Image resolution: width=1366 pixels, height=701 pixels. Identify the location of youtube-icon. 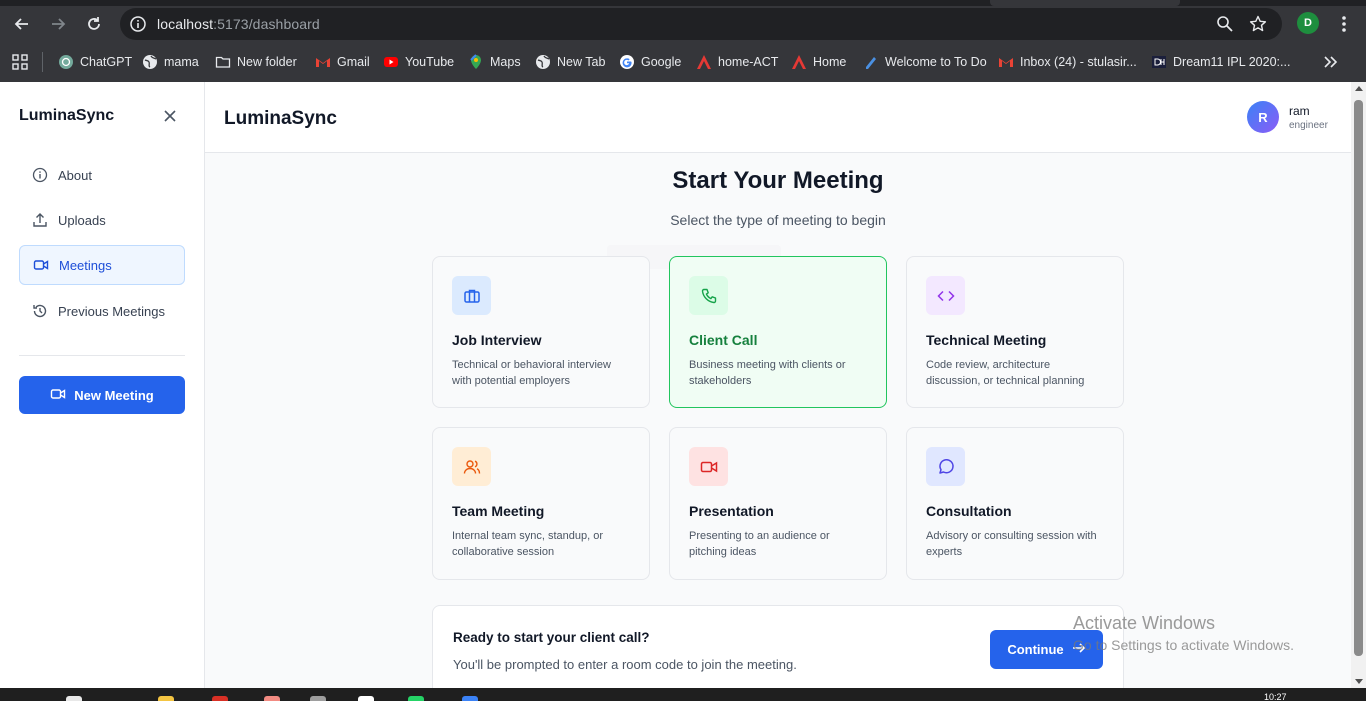
(391, 62).